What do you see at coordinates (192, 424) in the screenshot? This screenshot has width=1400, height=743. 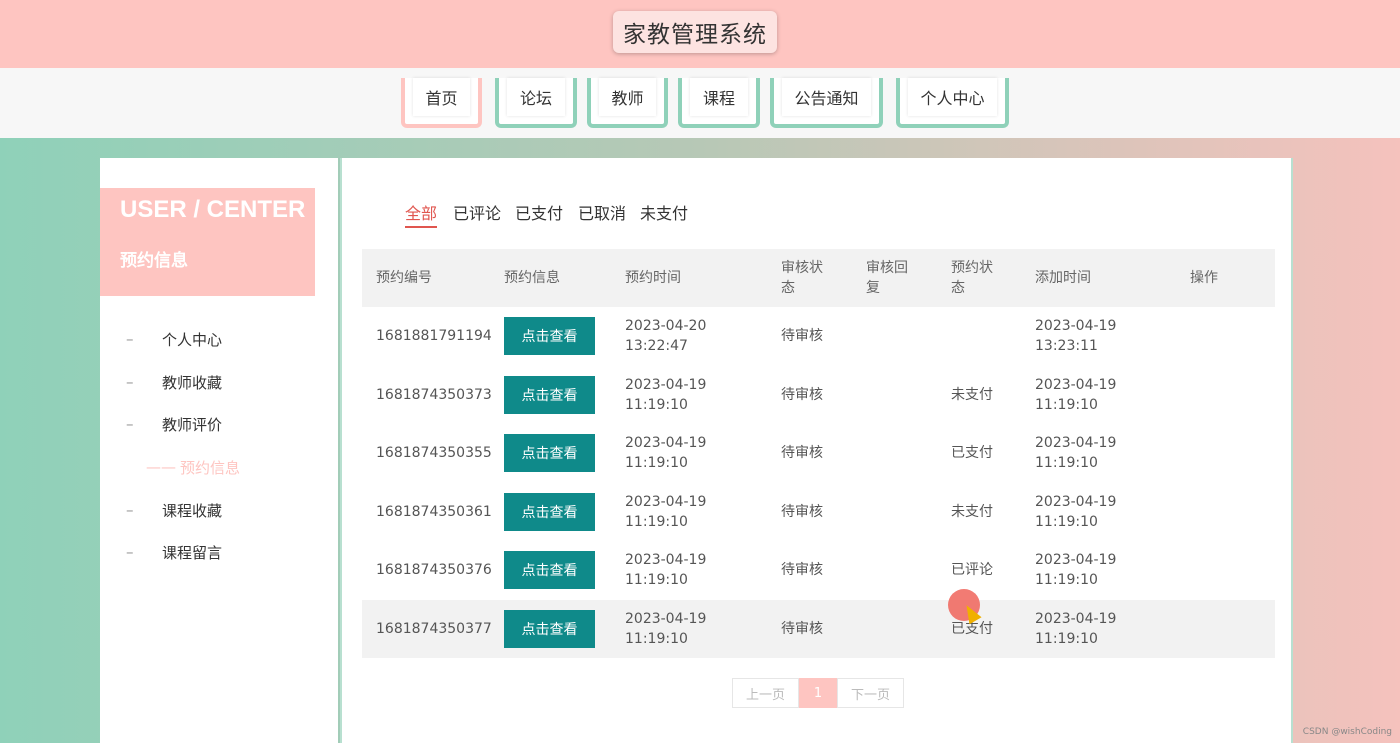 I see `sidebar-item-label: 教师评价` at bounding box center [192, 424].